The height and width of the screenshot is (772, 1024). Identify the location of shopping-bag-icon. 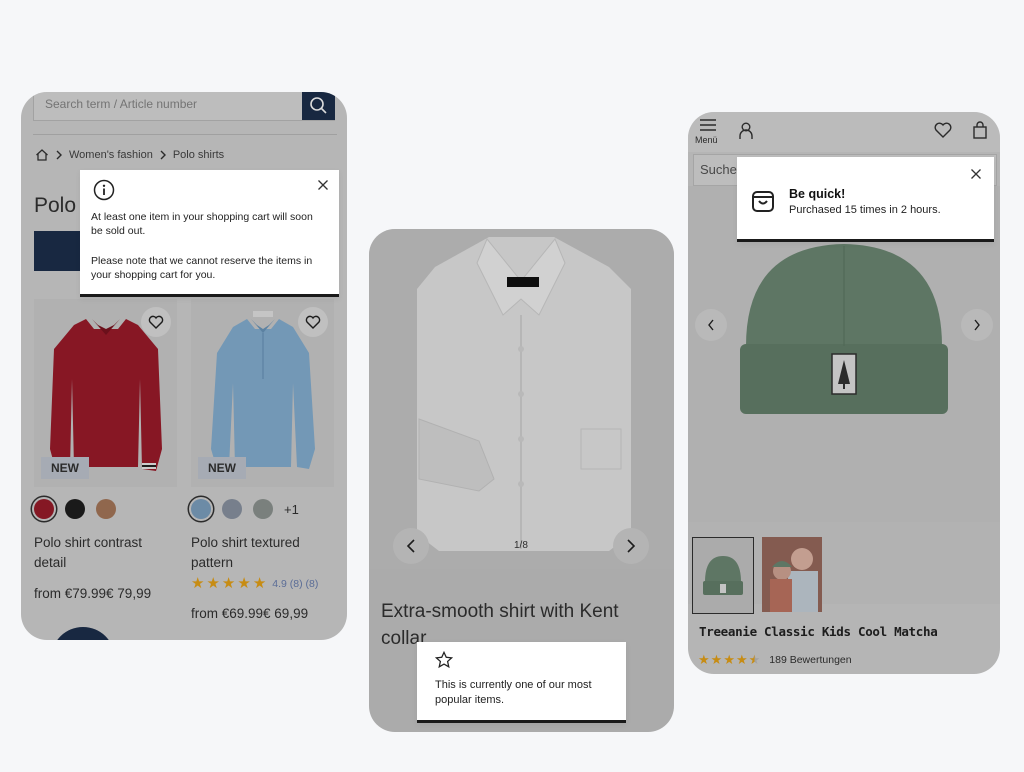
(763, 201).